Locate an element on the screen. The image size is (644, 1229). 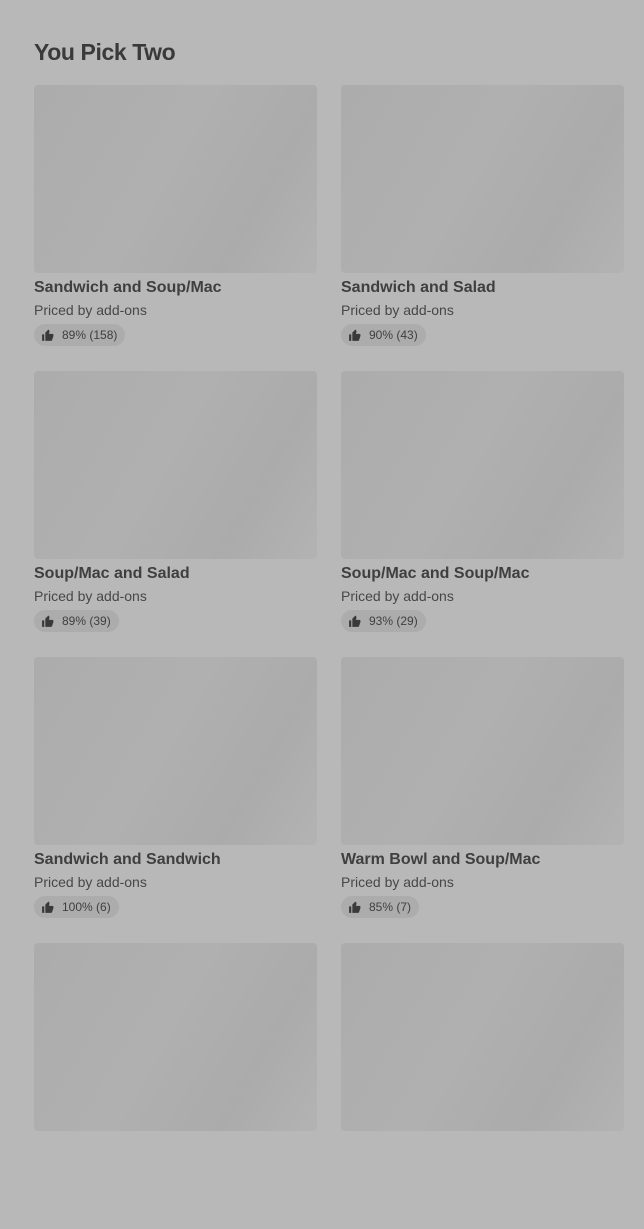
section-title: You Pick Two is located at coordinates (105, 52).